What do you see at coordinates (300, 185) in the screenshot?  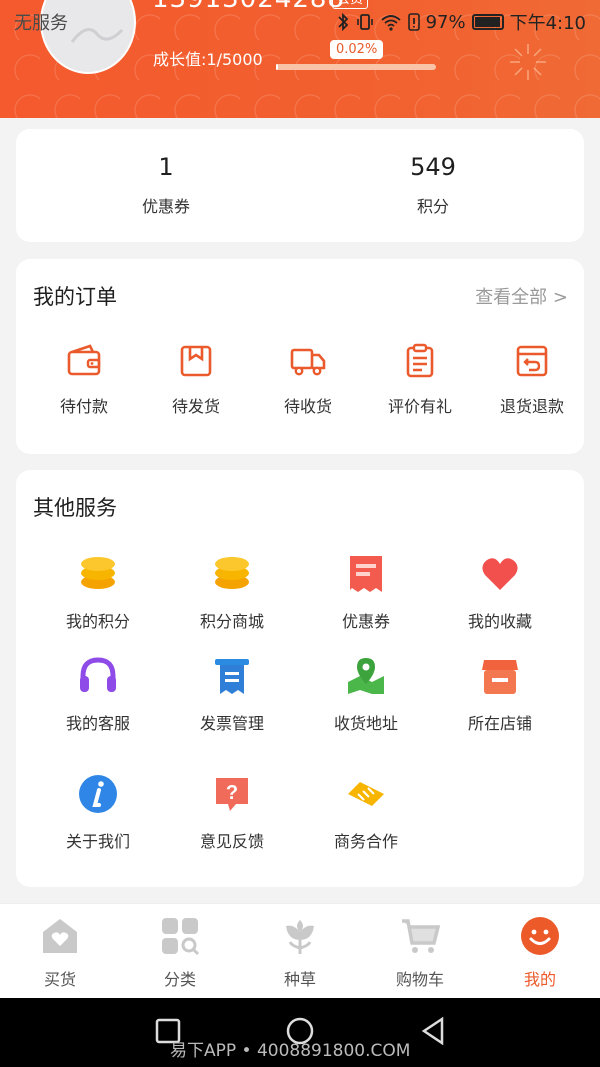 I see `stats-card: 1 优惠券 549 积分` at bounding box center [300, 185].